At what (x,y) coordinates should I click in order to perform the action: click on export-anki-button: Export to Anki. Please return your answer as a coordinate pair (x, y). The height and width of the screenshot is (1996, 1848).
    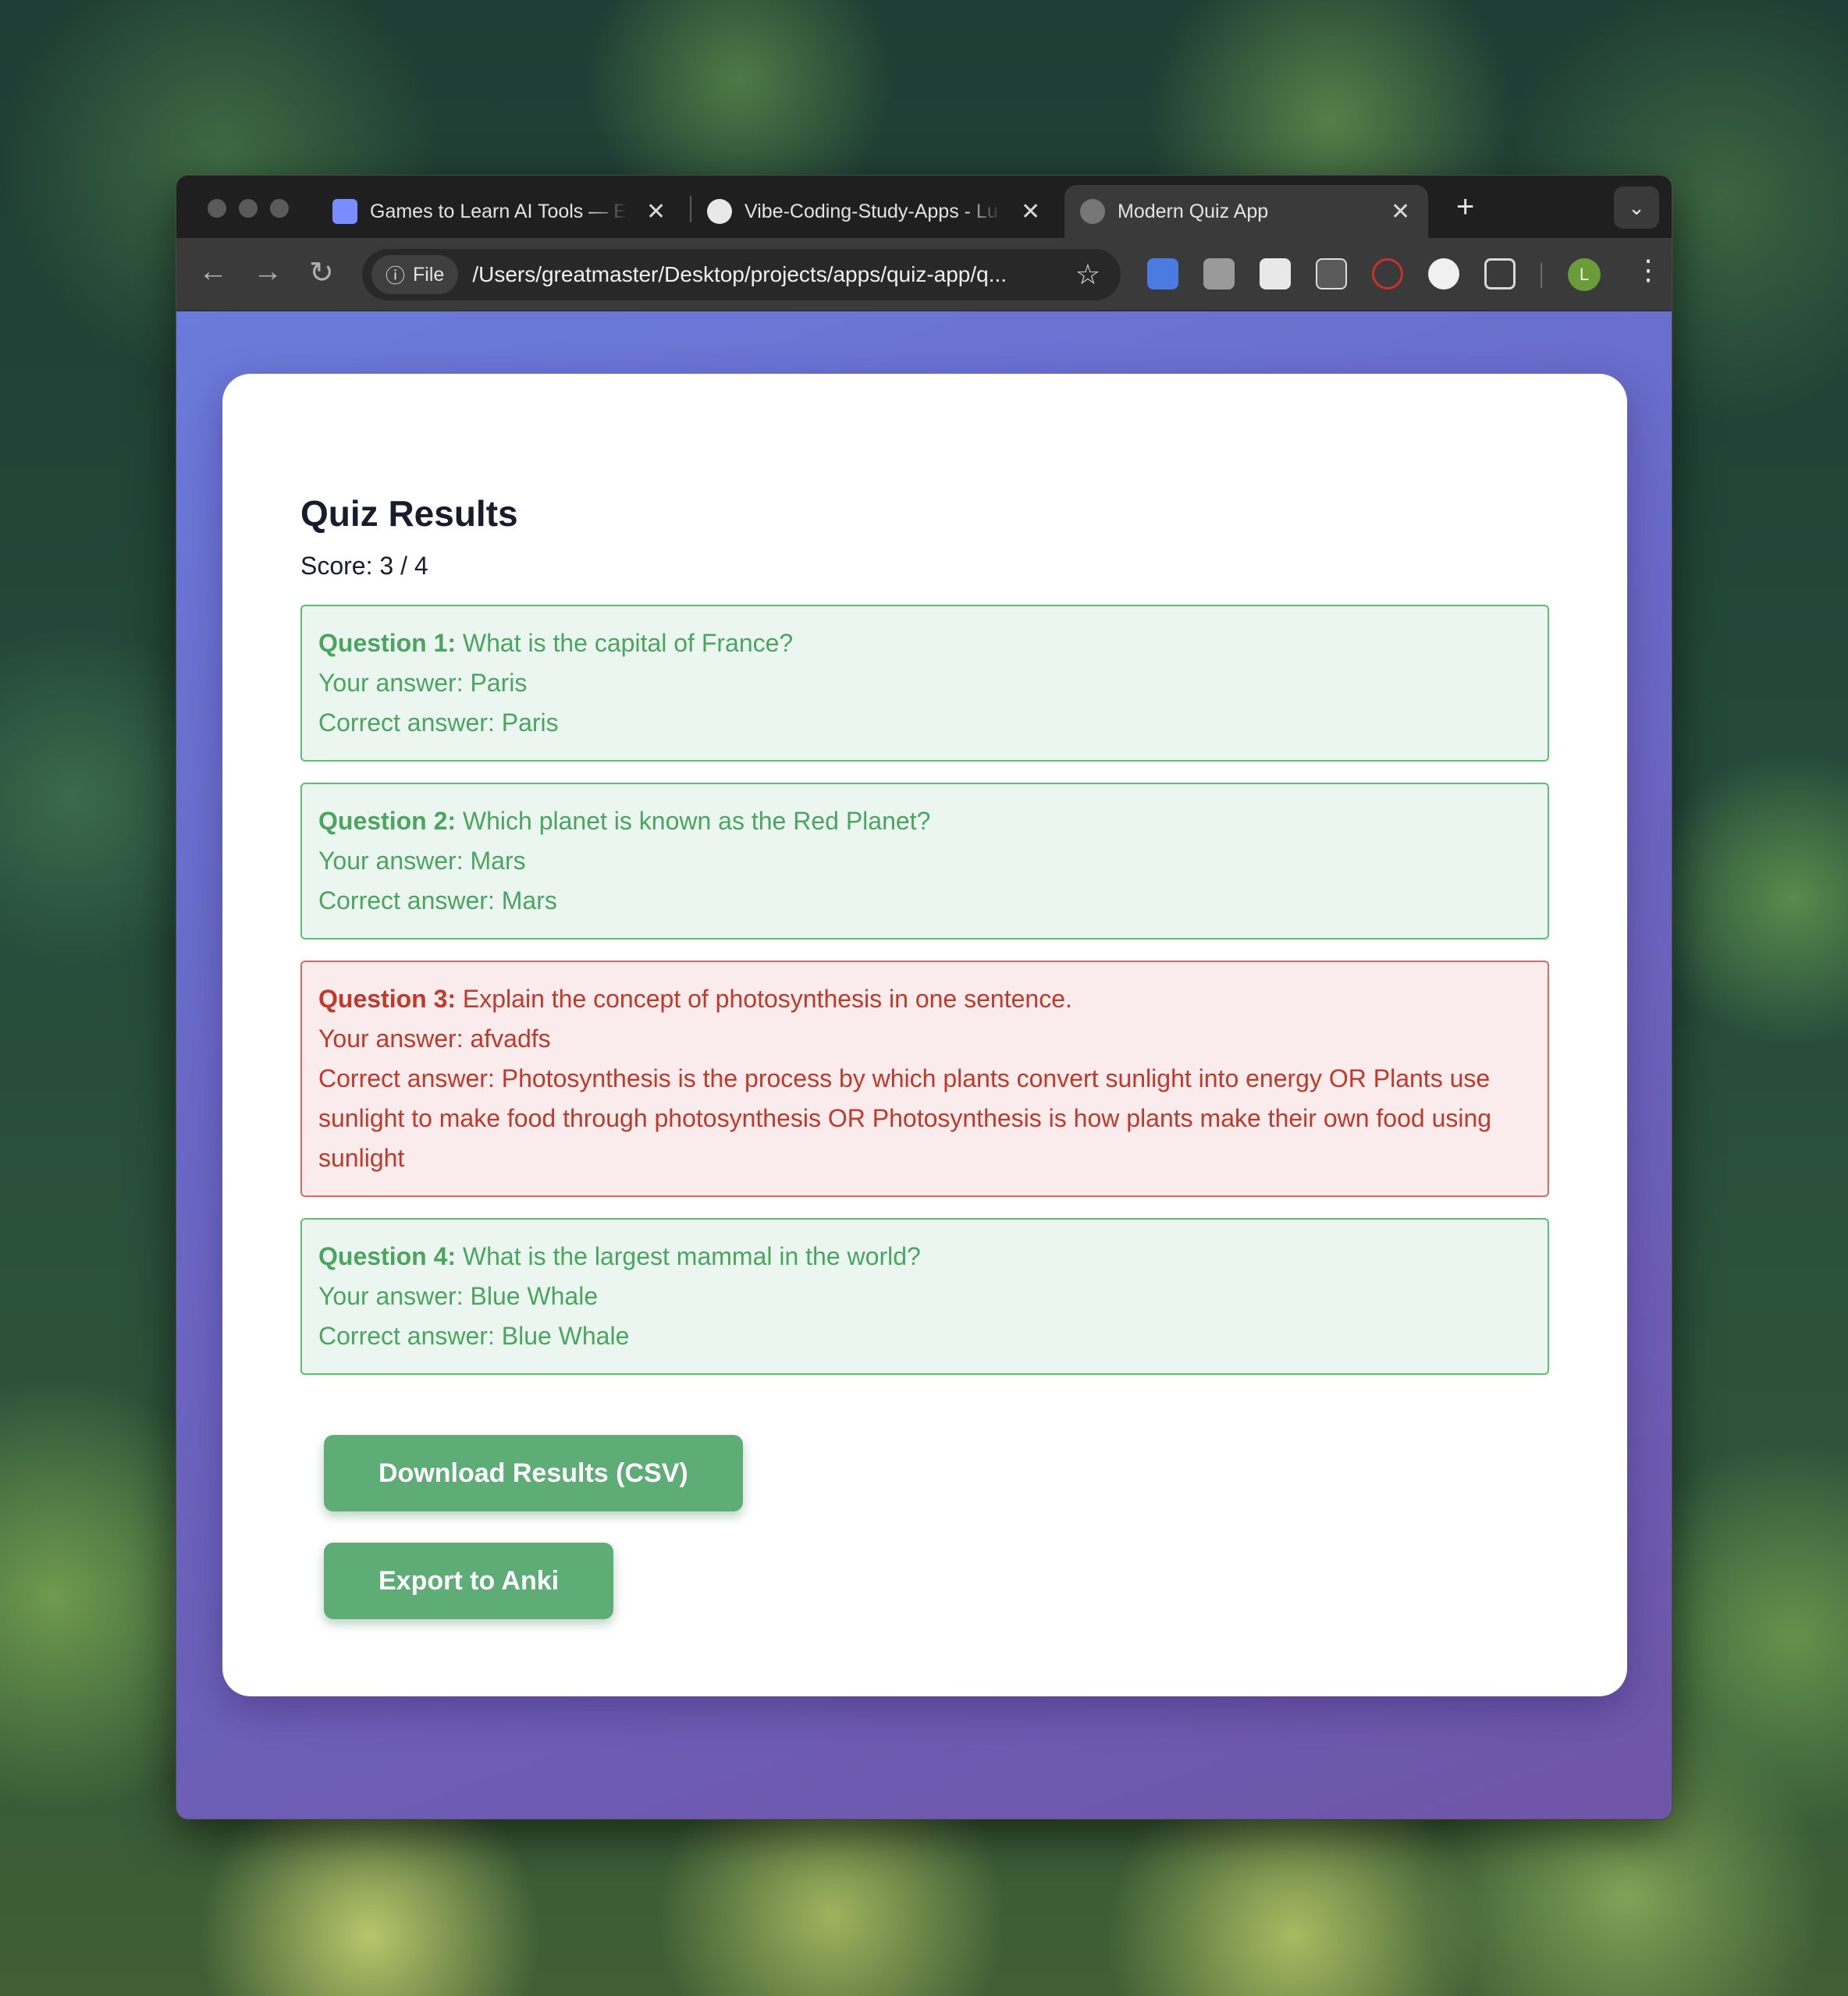
    Looking at the image, I should click on (469, 1581).